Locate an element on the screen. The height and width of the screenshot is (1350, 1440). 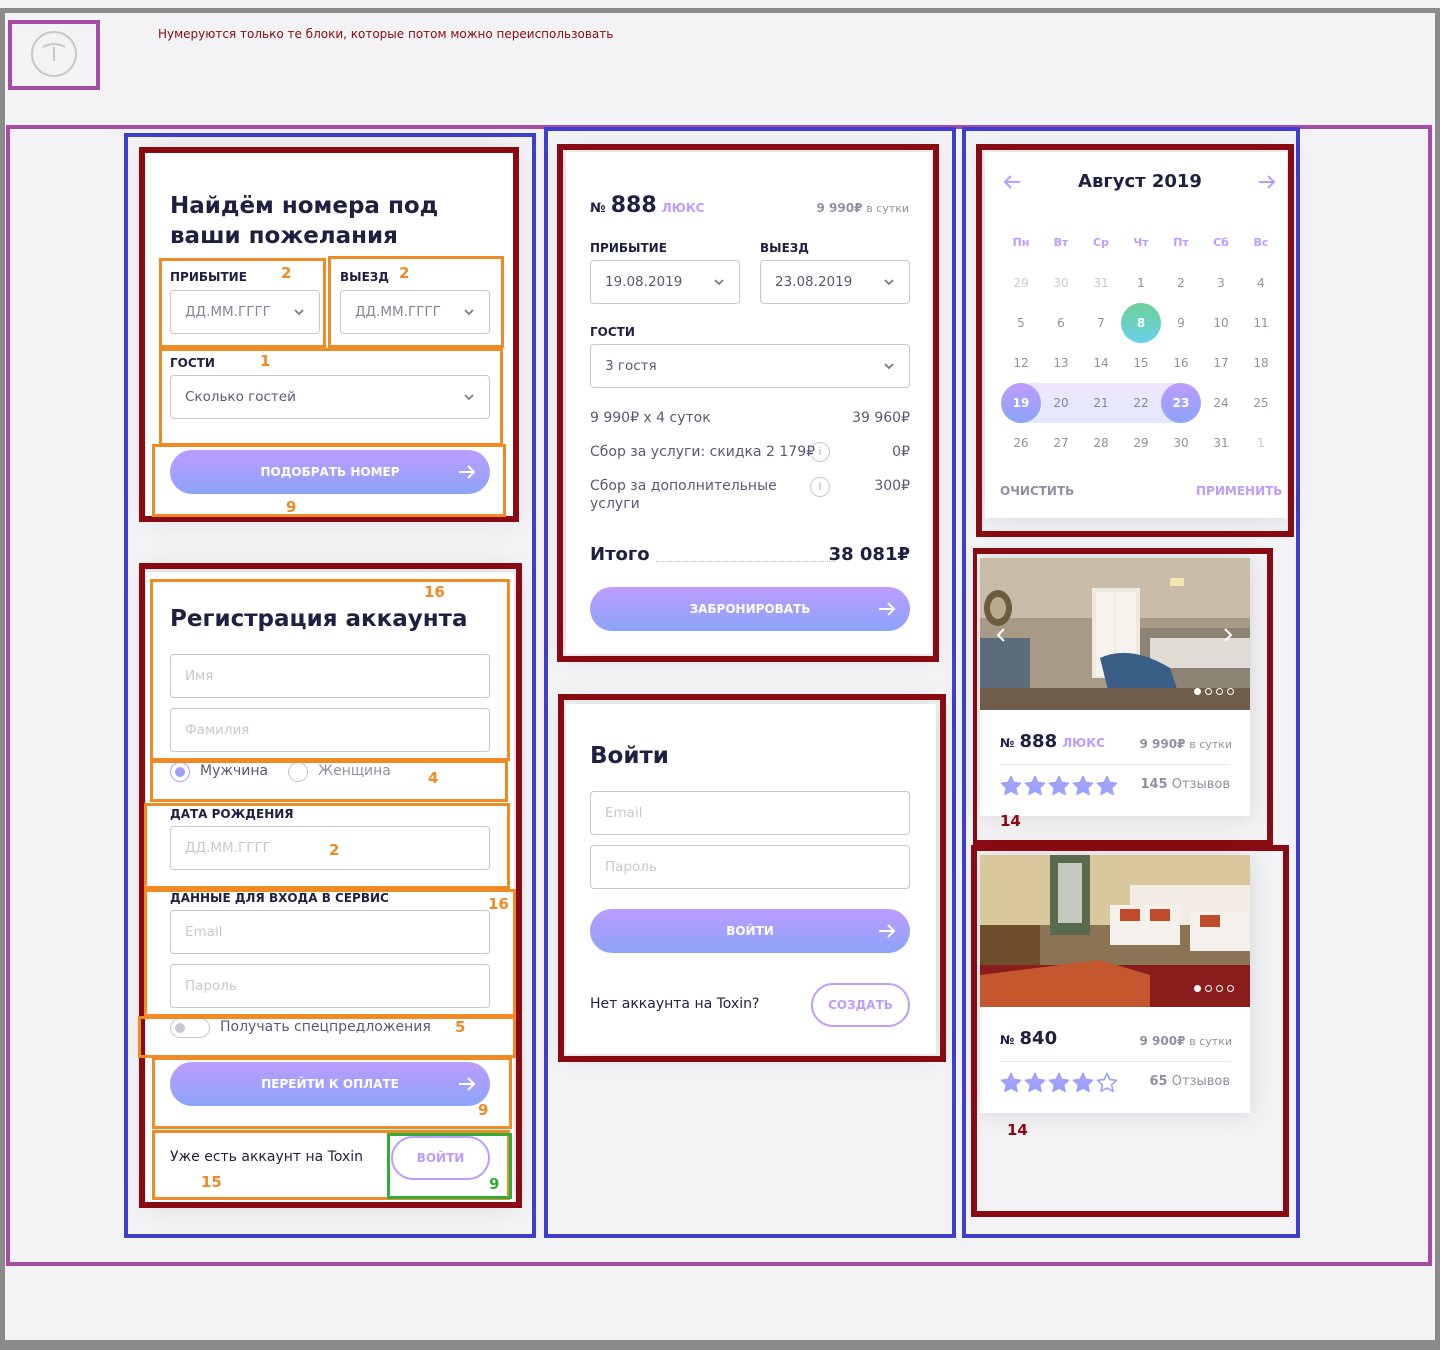
calendar-day: 15 is located at coordinates (1141, 363).